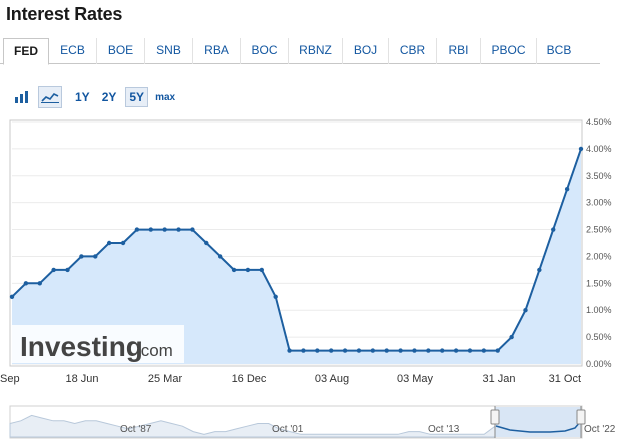 This screenshot has height=444, width=624. What do you see at coordinates (94, 97) in the screenshot?
I see `chart-toolbar: 1Y 2Y 5Y max` at bounding box center [94, 97].